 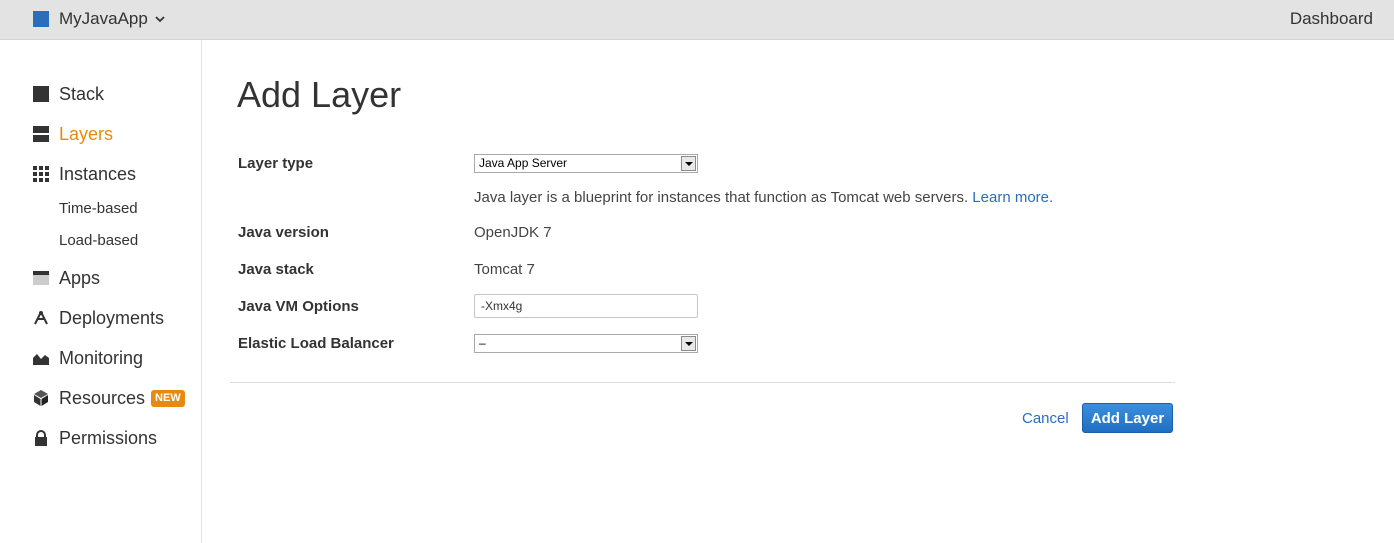 I want to click on cube-icon, so click(x=41, y=398).